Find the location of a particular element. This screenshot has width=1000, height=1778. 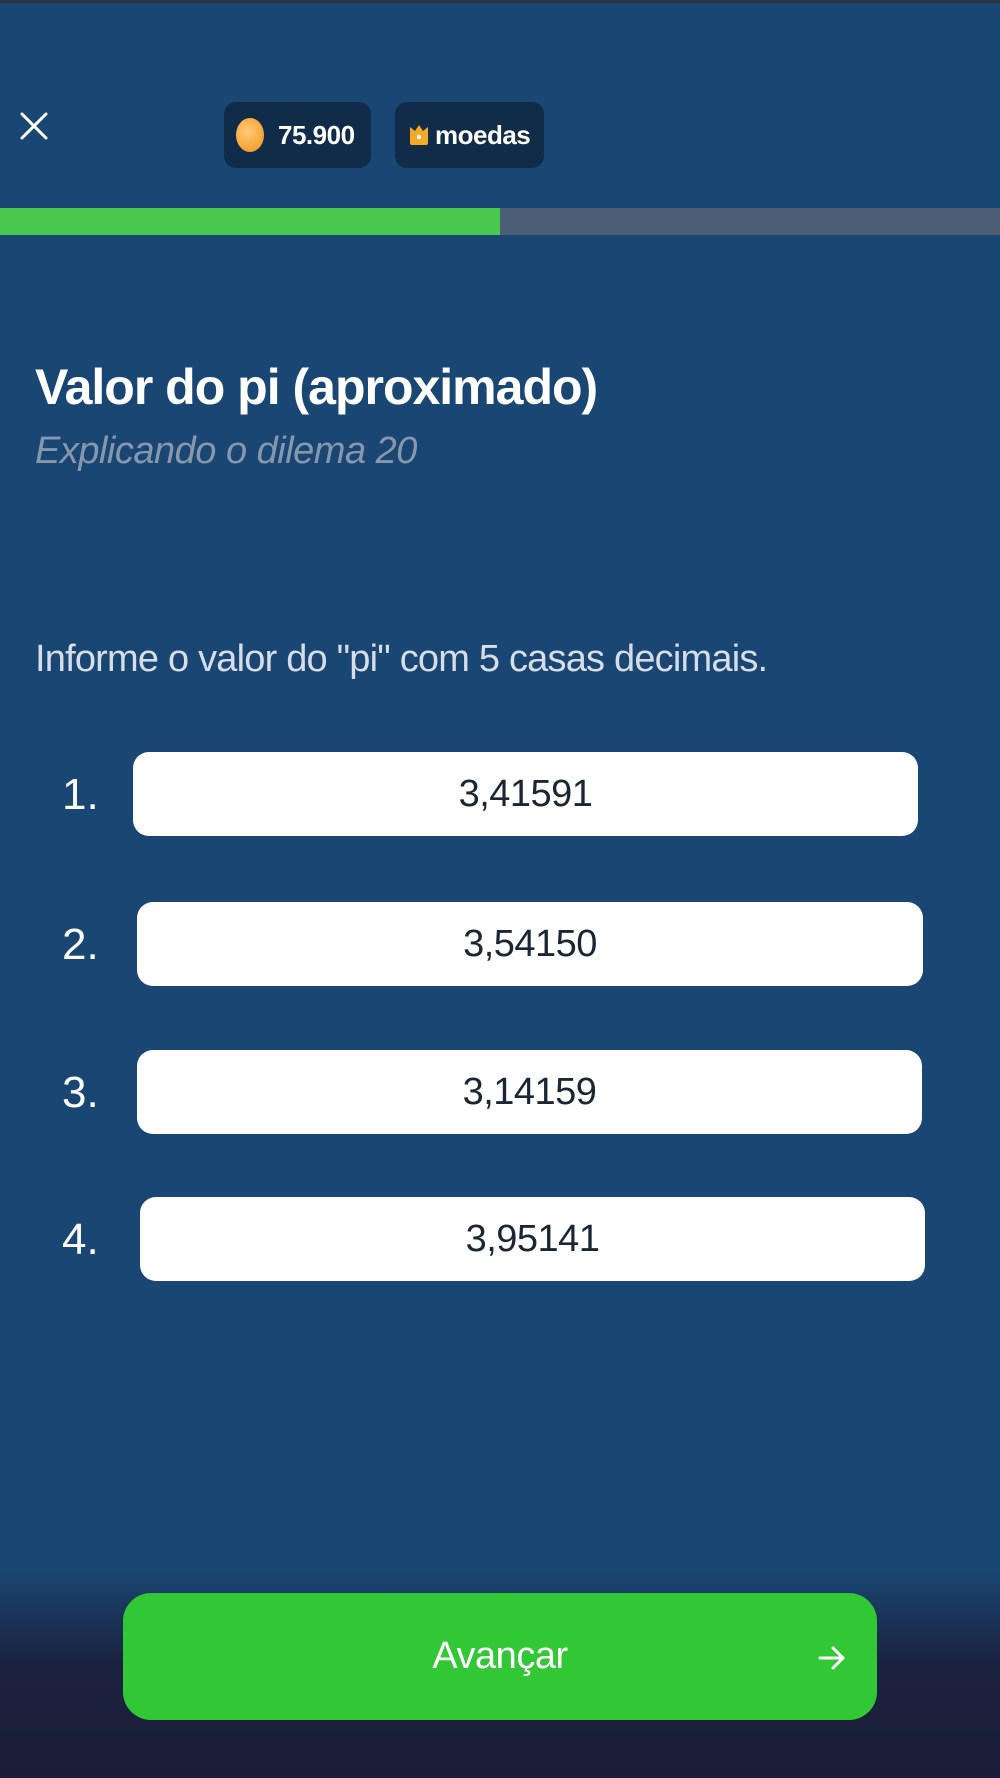

answer-button-4: 3,95141 is located at coordinates (532, 1239).